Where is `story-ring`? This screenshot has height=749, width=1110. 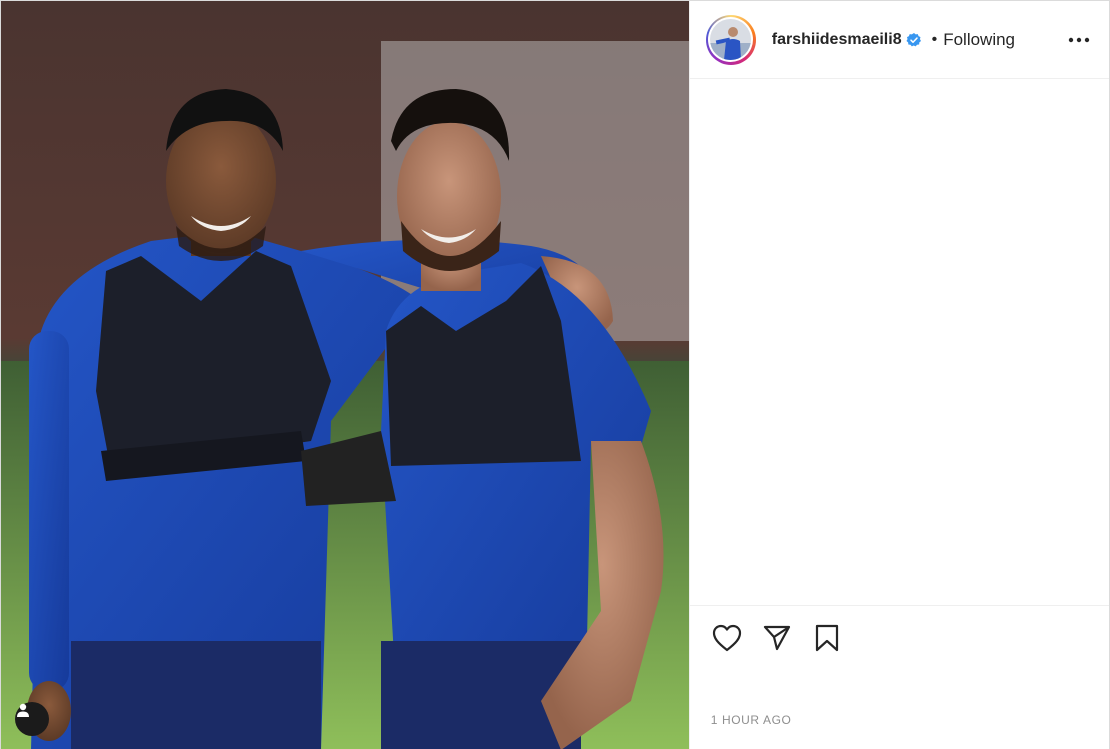 story-ring is located at coordinates (730, 39).